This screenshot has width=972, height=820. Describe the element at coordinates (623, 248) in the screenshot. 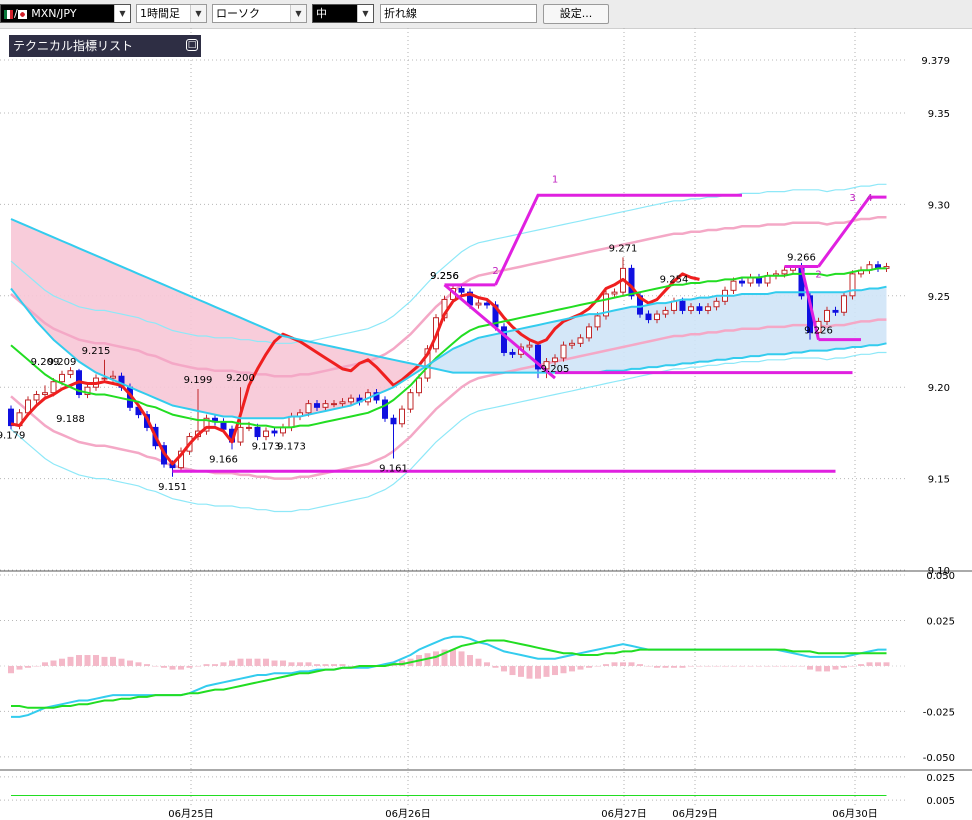

I see `price-label: 9.271` at that location.